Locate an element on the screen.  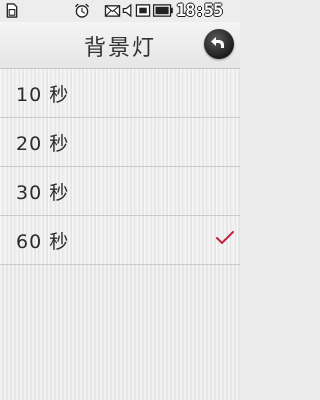
memory-card-icon is located at coordinates (143, 10).